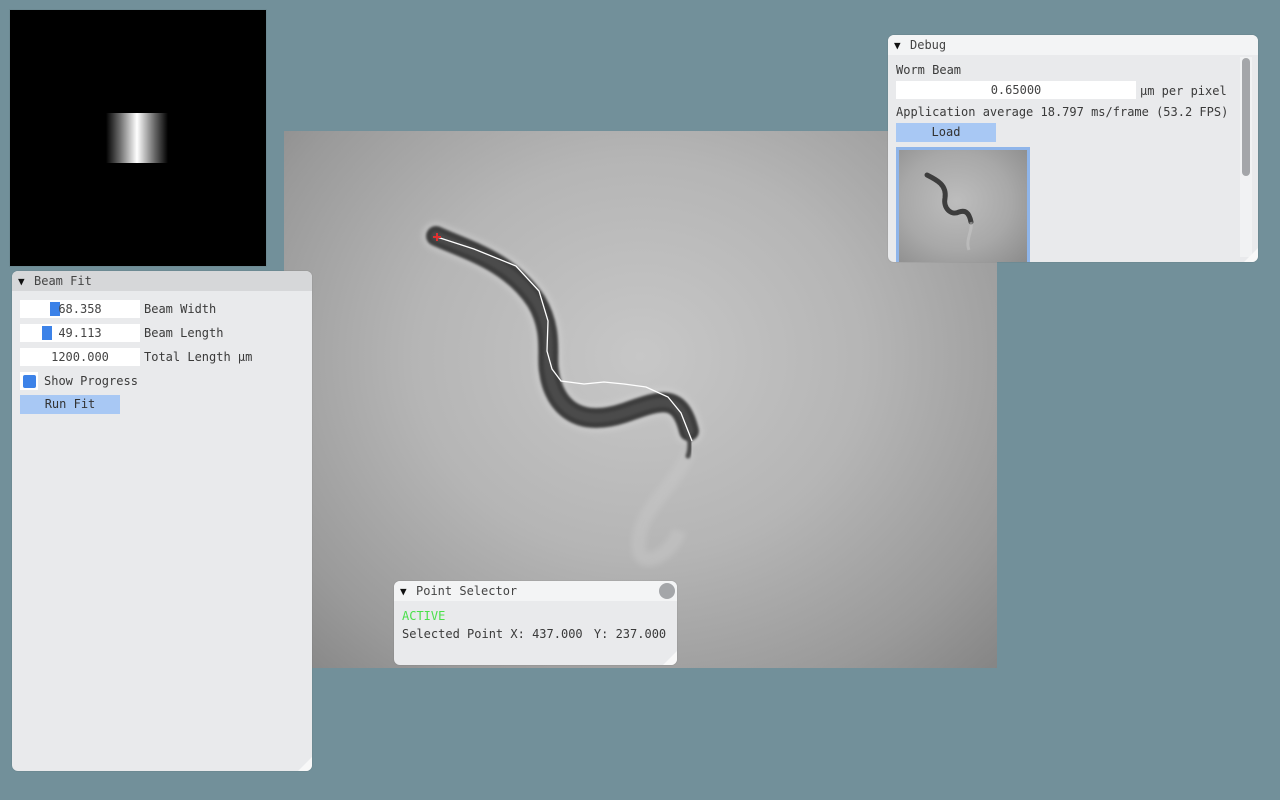 The width and height of the screenshot is (1280, 800). Describe the element at coordinates (180, 309) in the screenshot. I see `beam-width-label: Beam Width` at that location.